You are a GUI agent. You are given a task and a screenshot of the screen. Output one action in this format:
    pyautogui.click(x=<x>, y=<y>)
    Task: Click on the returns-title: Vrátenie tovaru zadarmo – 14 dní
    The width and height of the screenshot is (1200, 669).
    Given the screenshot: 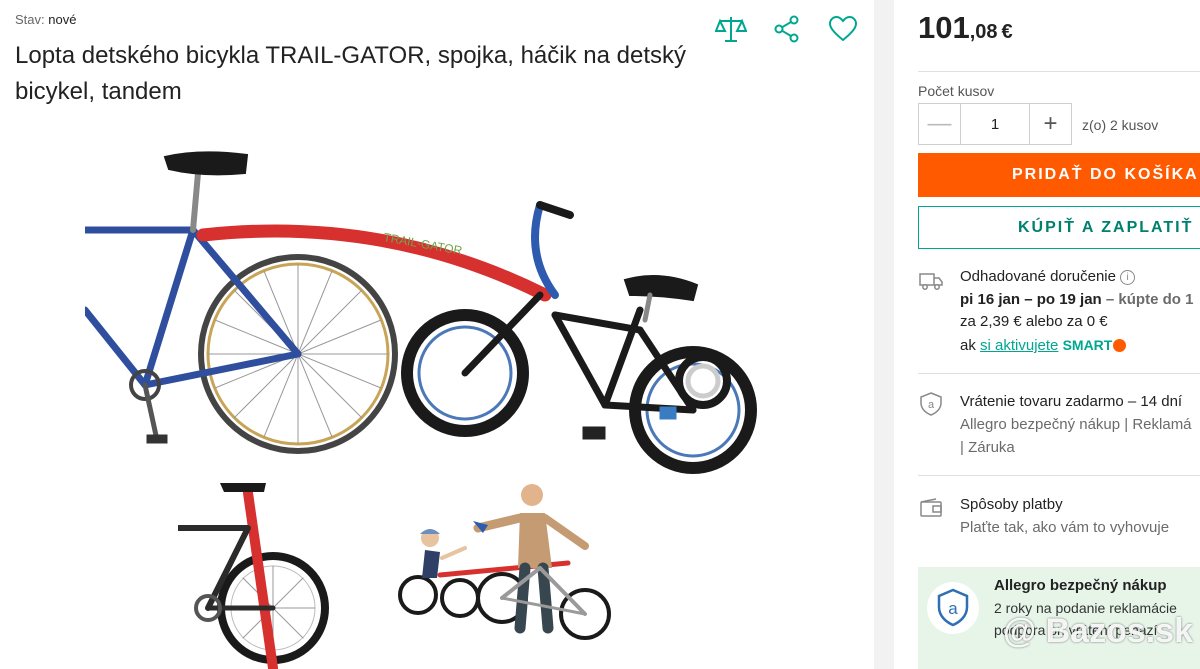 What is the action you would take?
    pyautogui.click(x=1071, y=401)
    